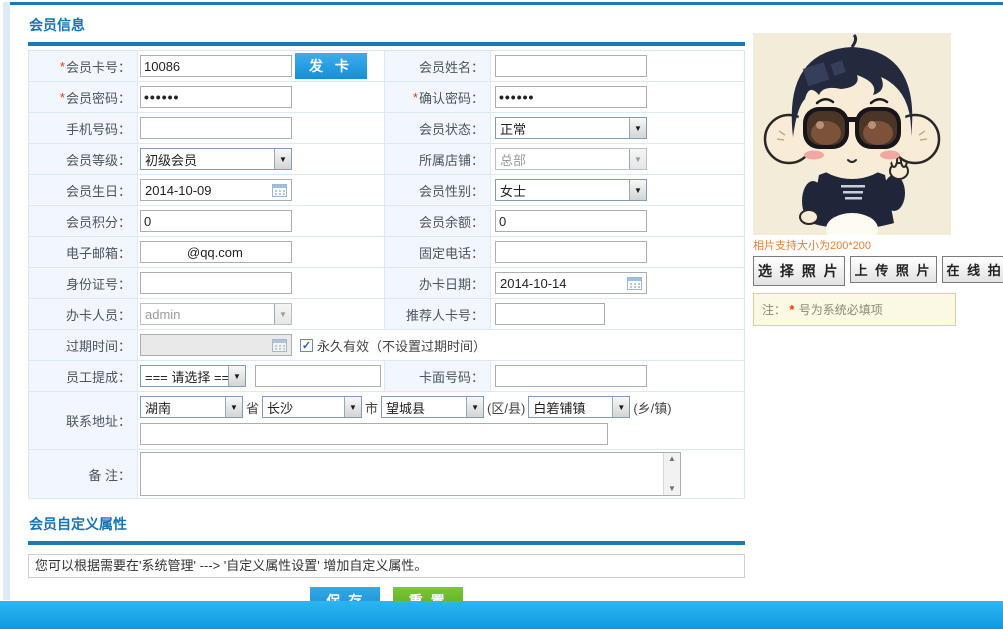  What do you see at coordinates (812, 246) in the screenshot?
I see `photo-size-note: 相片支持大小为200*200` at bounding box center [812, 246].